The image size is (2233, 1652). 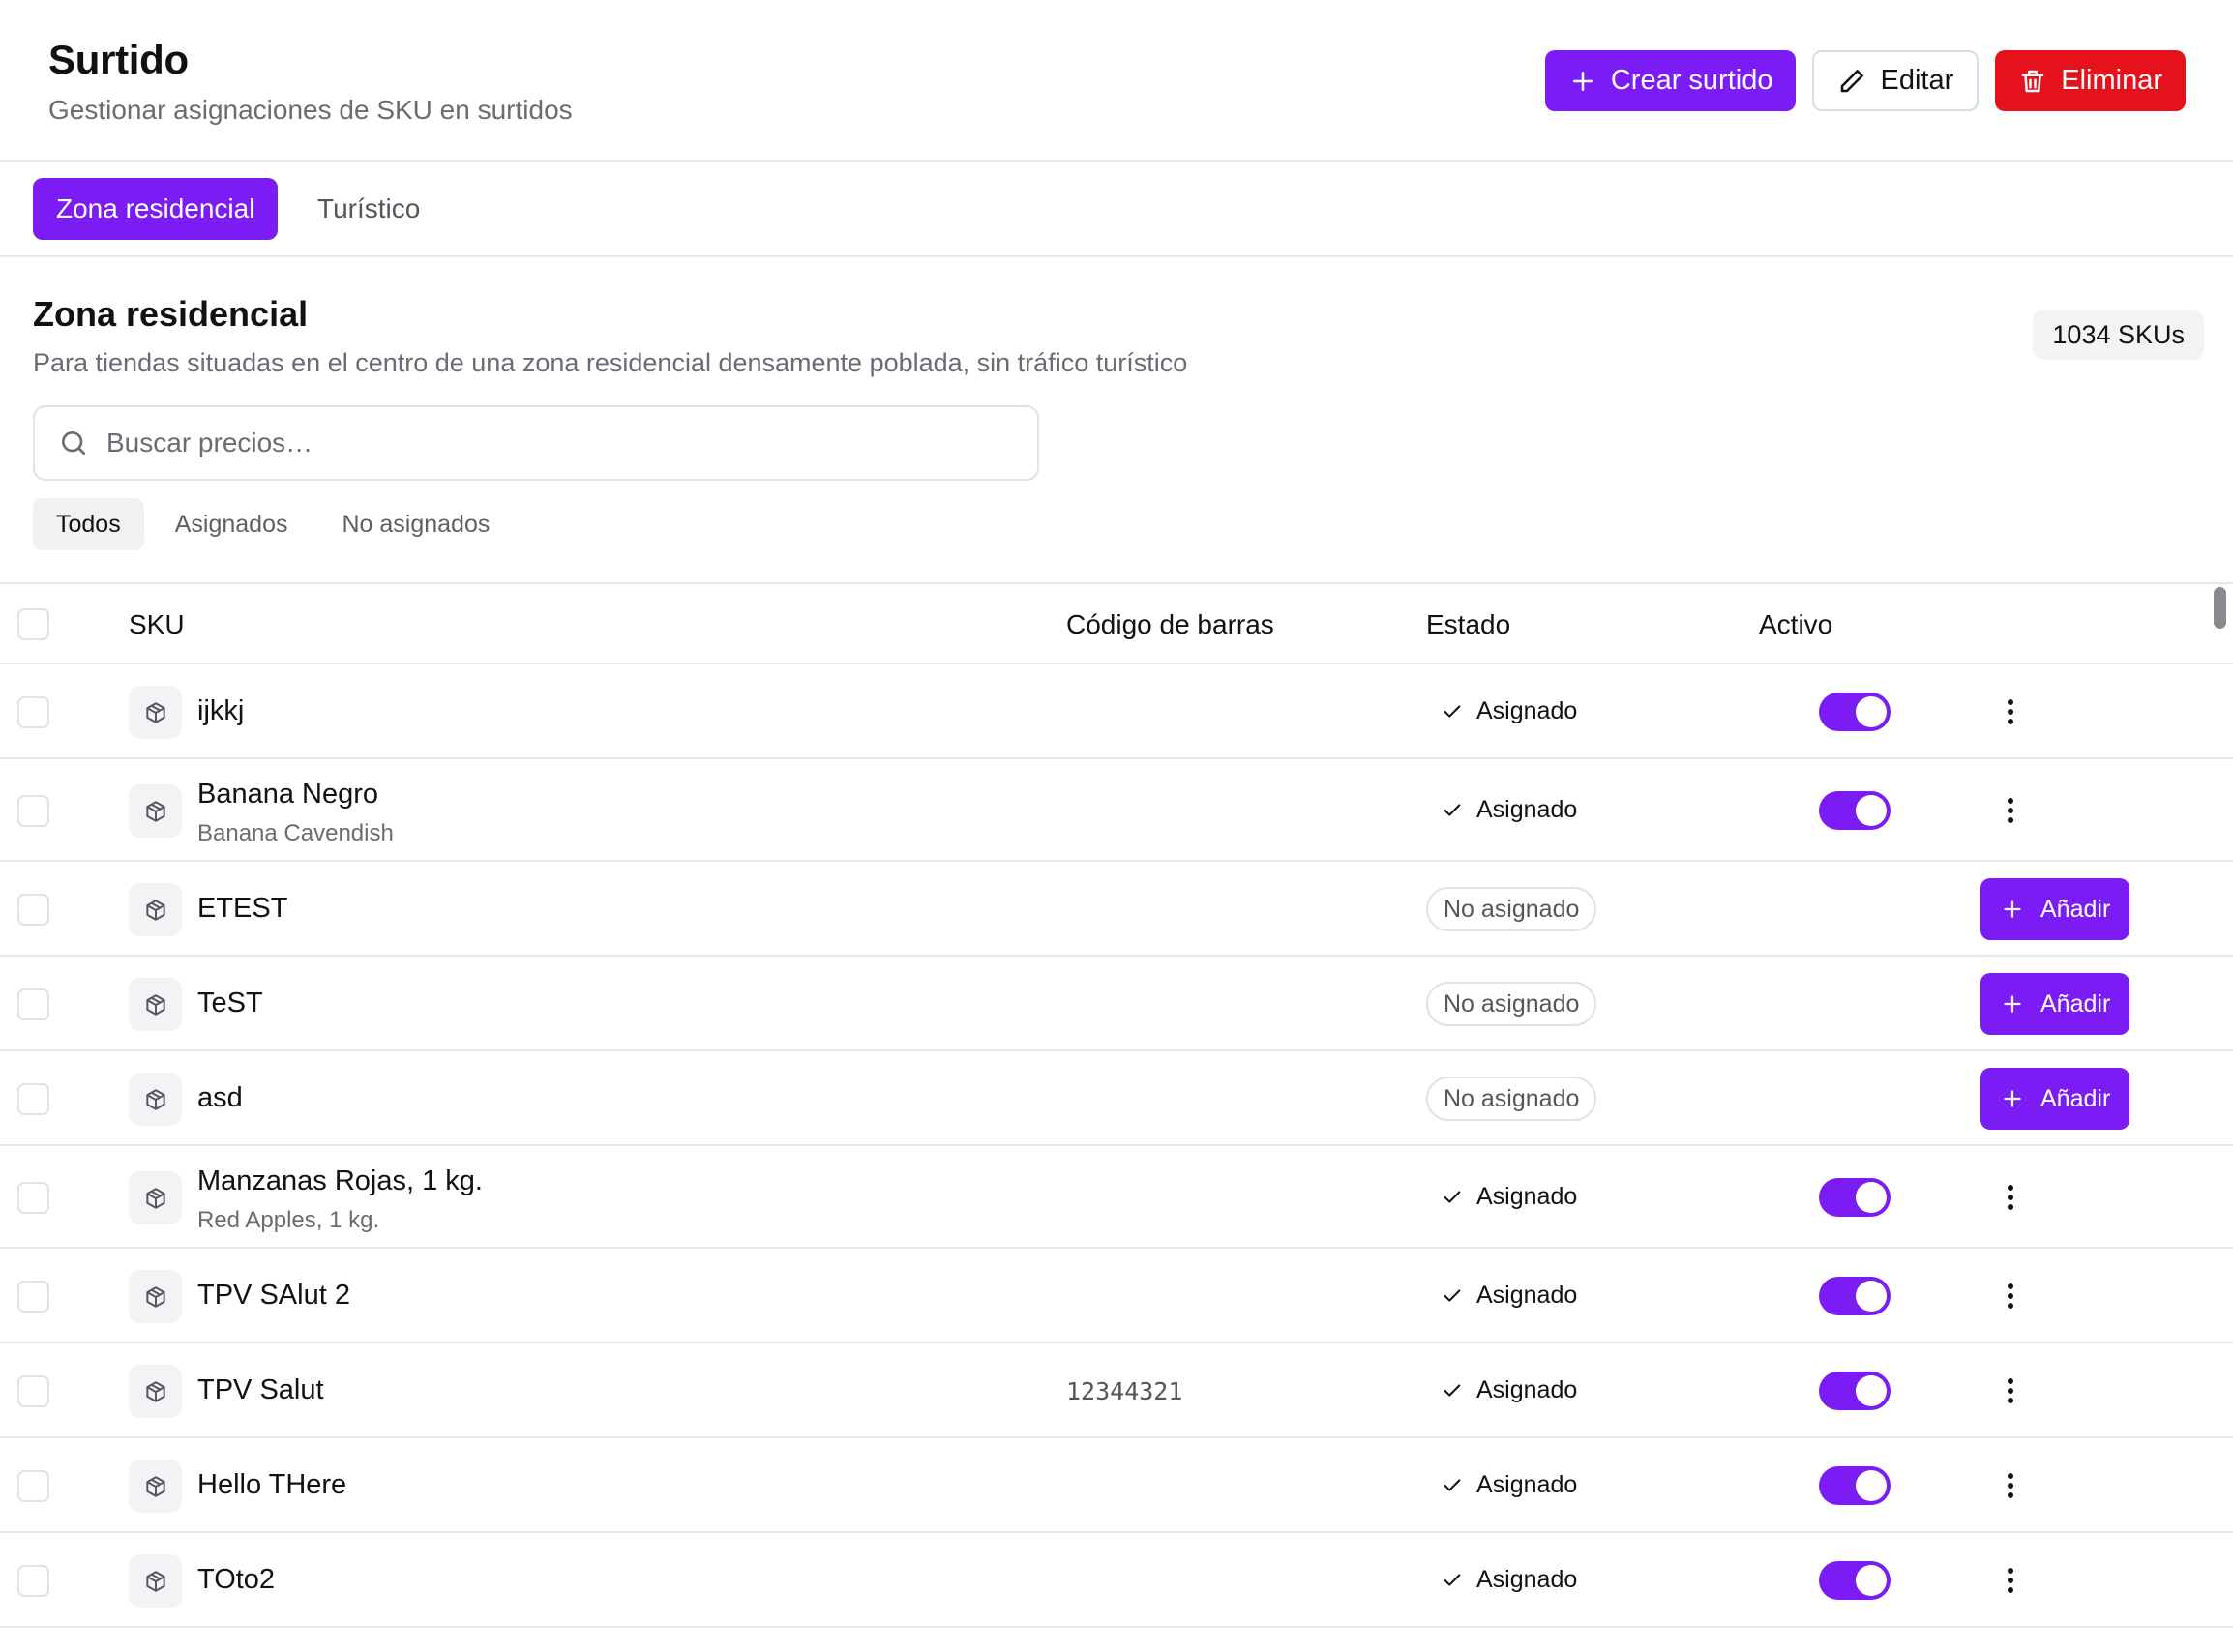 I want to click on create-assortment-label: Crear surtido, so click(x=1691, y=80).